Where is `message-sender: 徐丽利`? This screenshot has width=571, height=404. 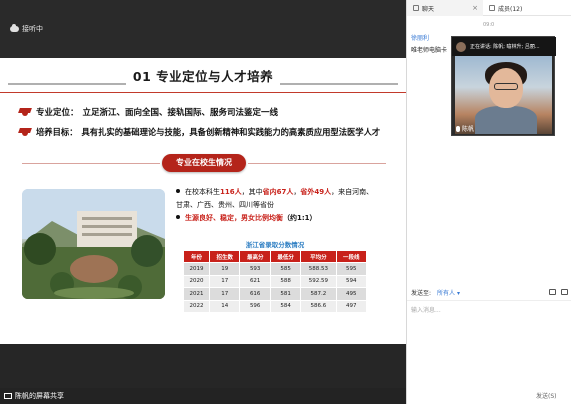
message-sender: 徐丽利 is located at coordinates (420, 38).